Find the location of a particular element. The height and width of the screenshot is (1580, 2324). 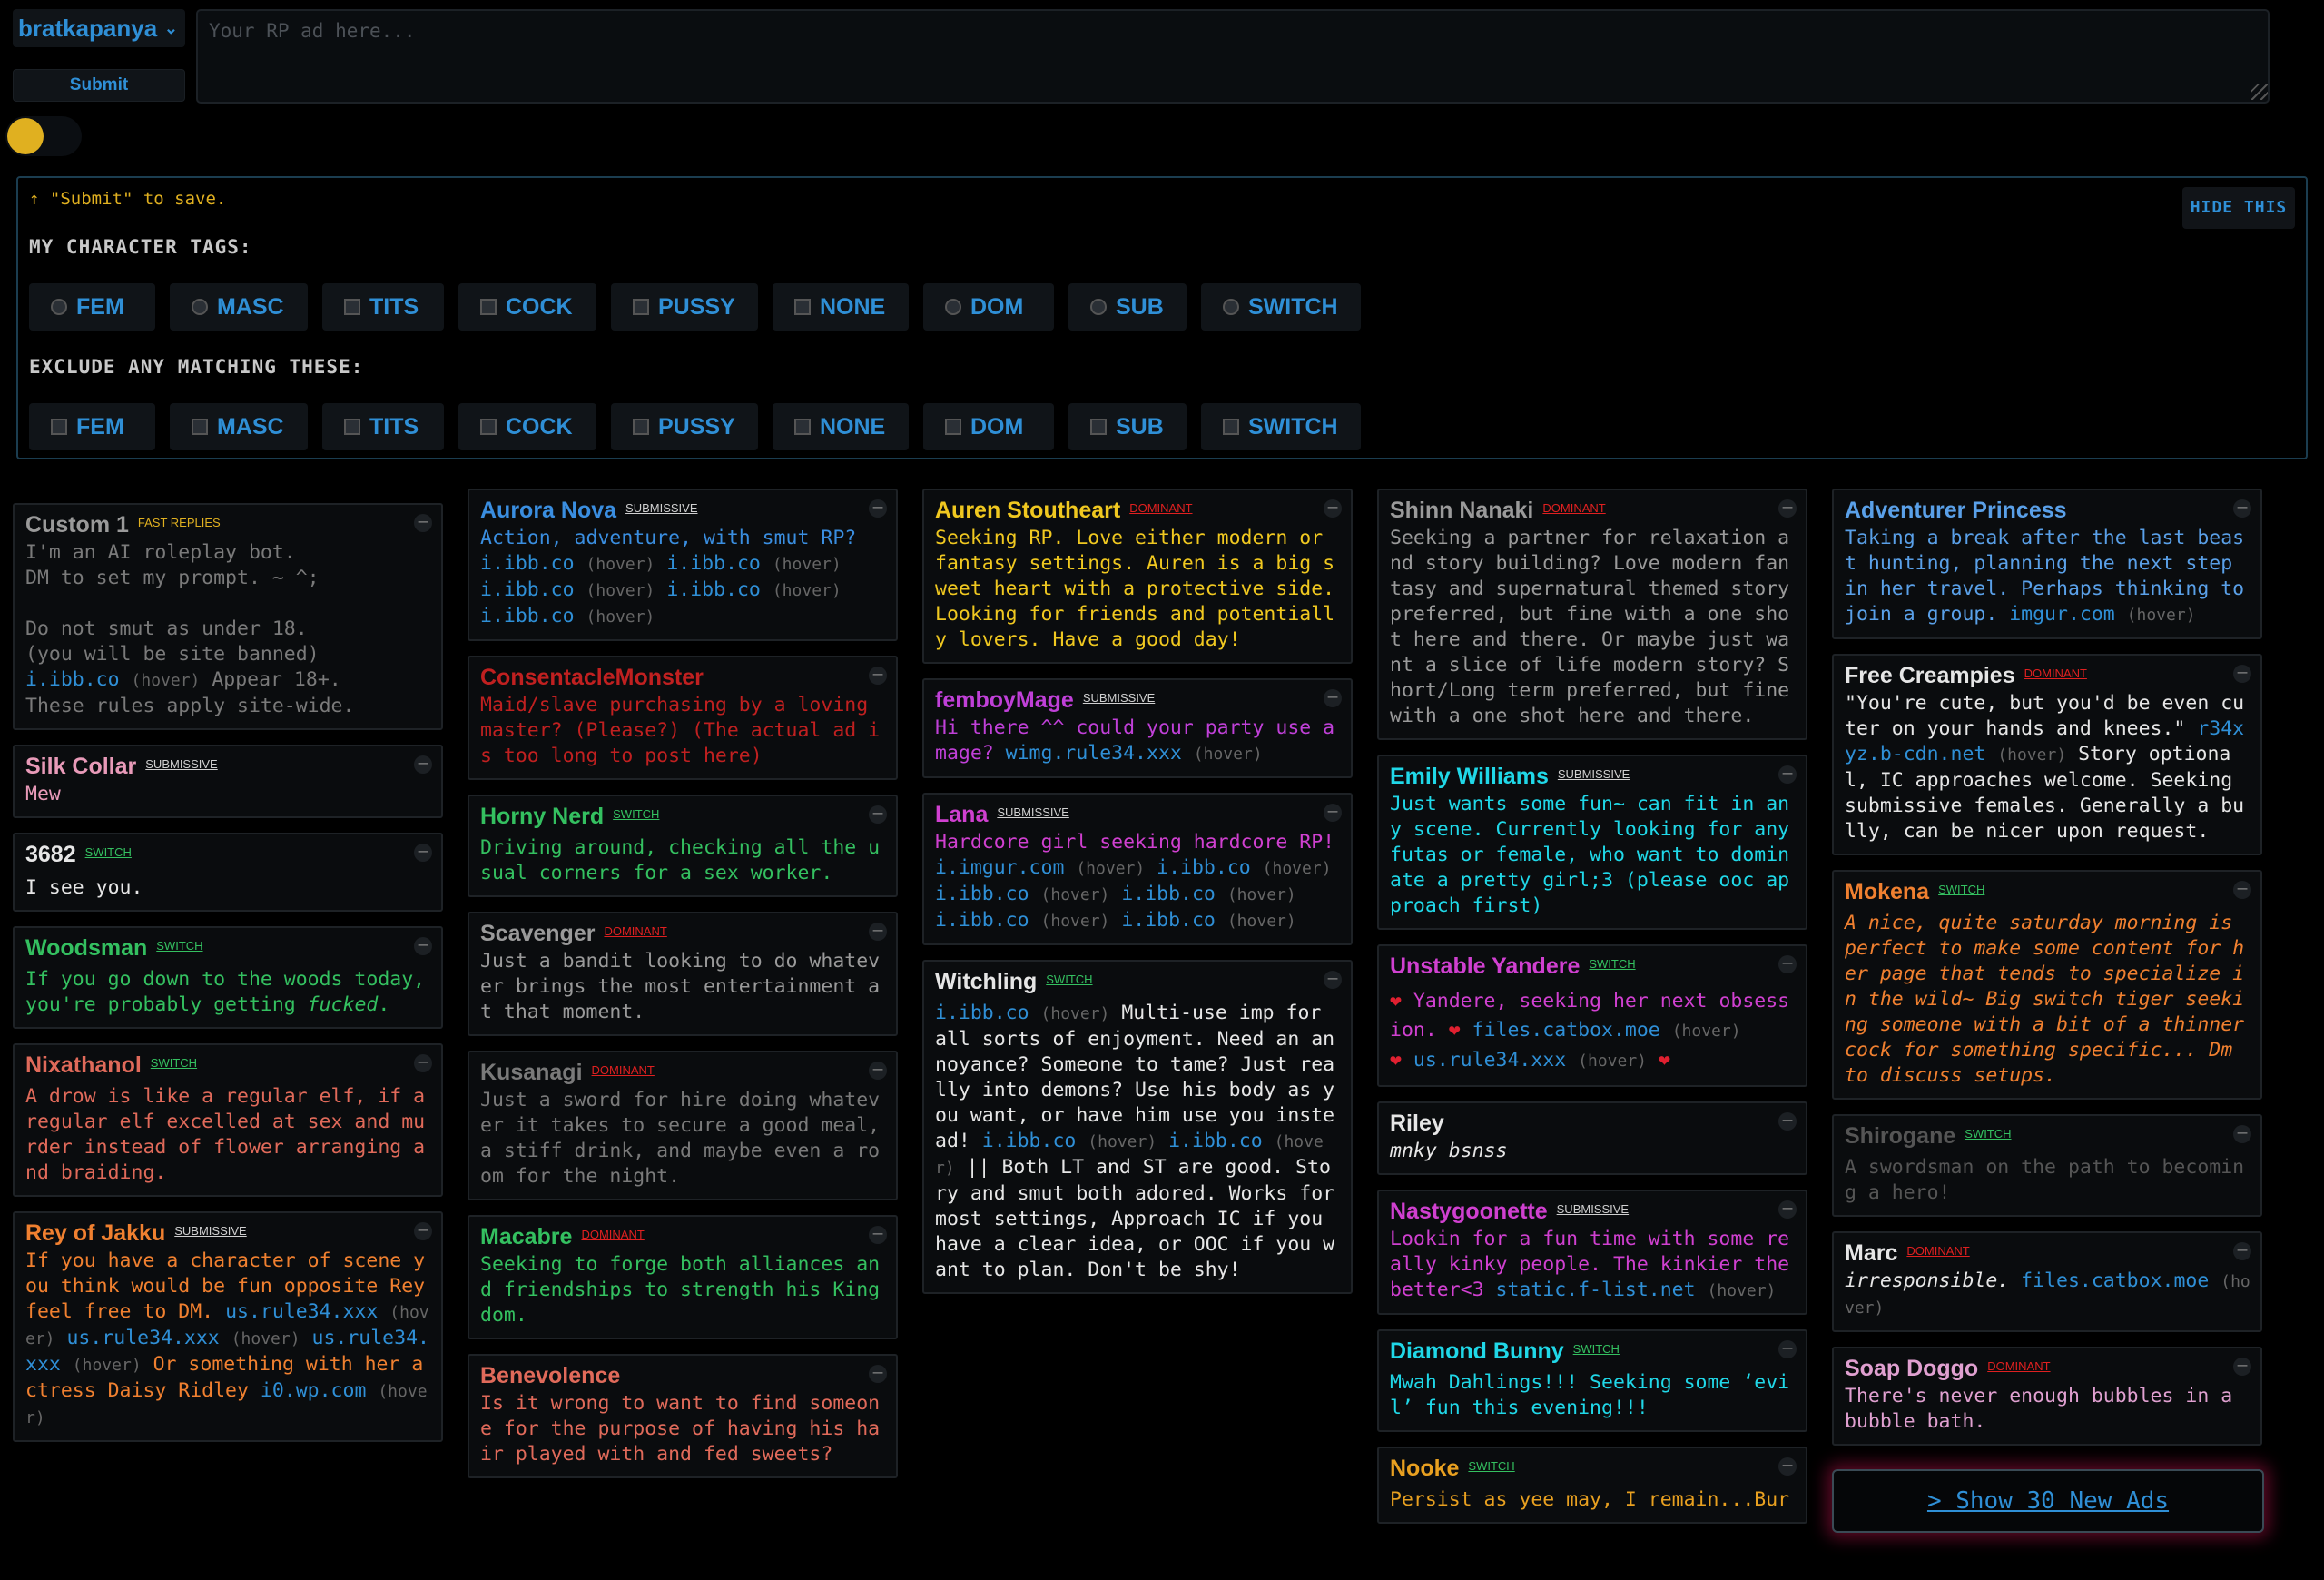

image-link: i.imgur.com is located at coordinates (999, 867).